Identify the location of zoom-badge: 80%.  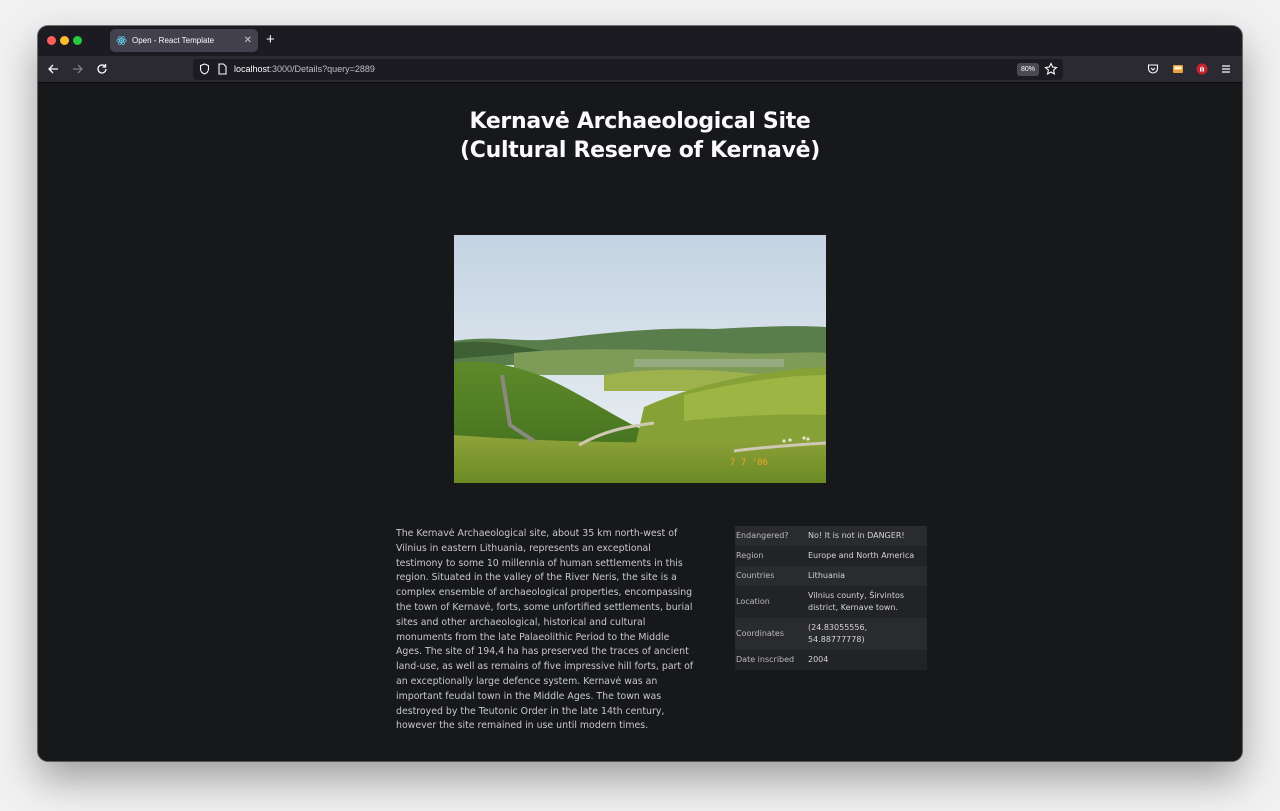
(1027, 69).